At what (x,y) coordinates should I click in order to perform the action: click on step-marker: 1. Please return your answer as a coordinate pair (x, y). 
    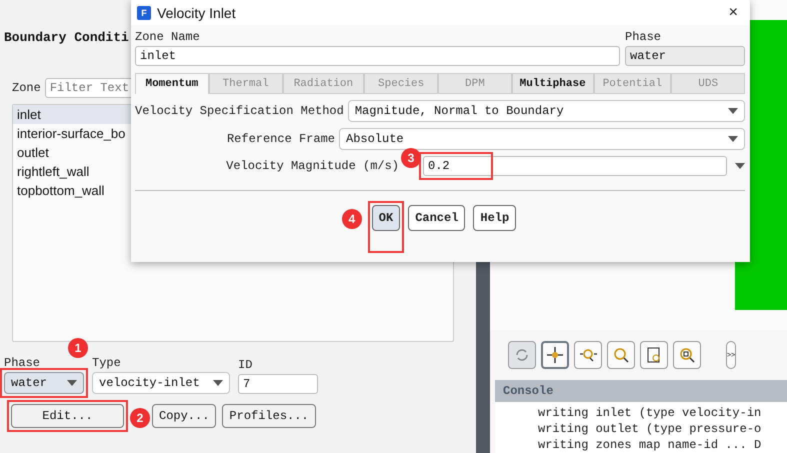
    Looking at the image, I should click on (78, 348).